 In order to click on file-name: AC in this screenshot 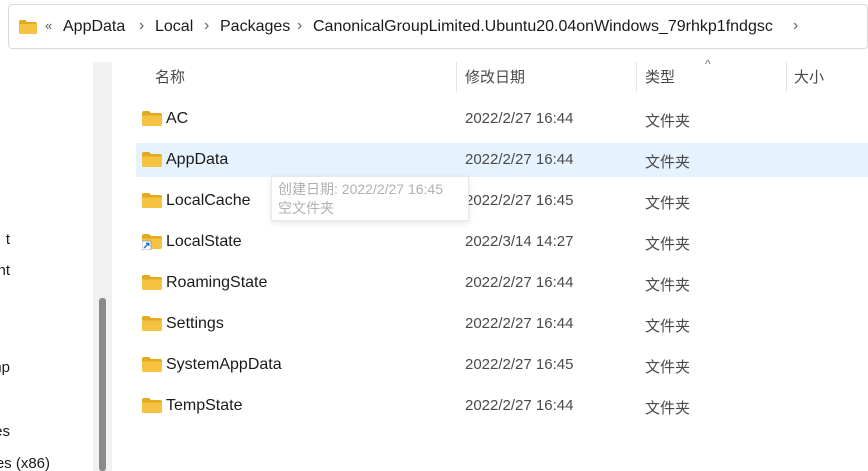, I will do `click(177, 118)`.